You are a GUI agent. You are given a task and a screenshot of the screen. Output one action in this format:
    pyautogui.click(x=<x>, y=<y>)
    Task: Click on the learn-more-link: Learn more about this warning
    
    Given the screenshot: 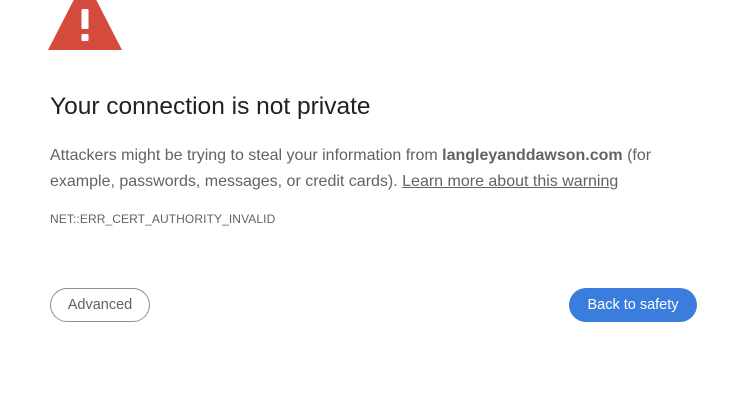 What is the action you would take?
    pyautogui.click(x=510, y=181)
    